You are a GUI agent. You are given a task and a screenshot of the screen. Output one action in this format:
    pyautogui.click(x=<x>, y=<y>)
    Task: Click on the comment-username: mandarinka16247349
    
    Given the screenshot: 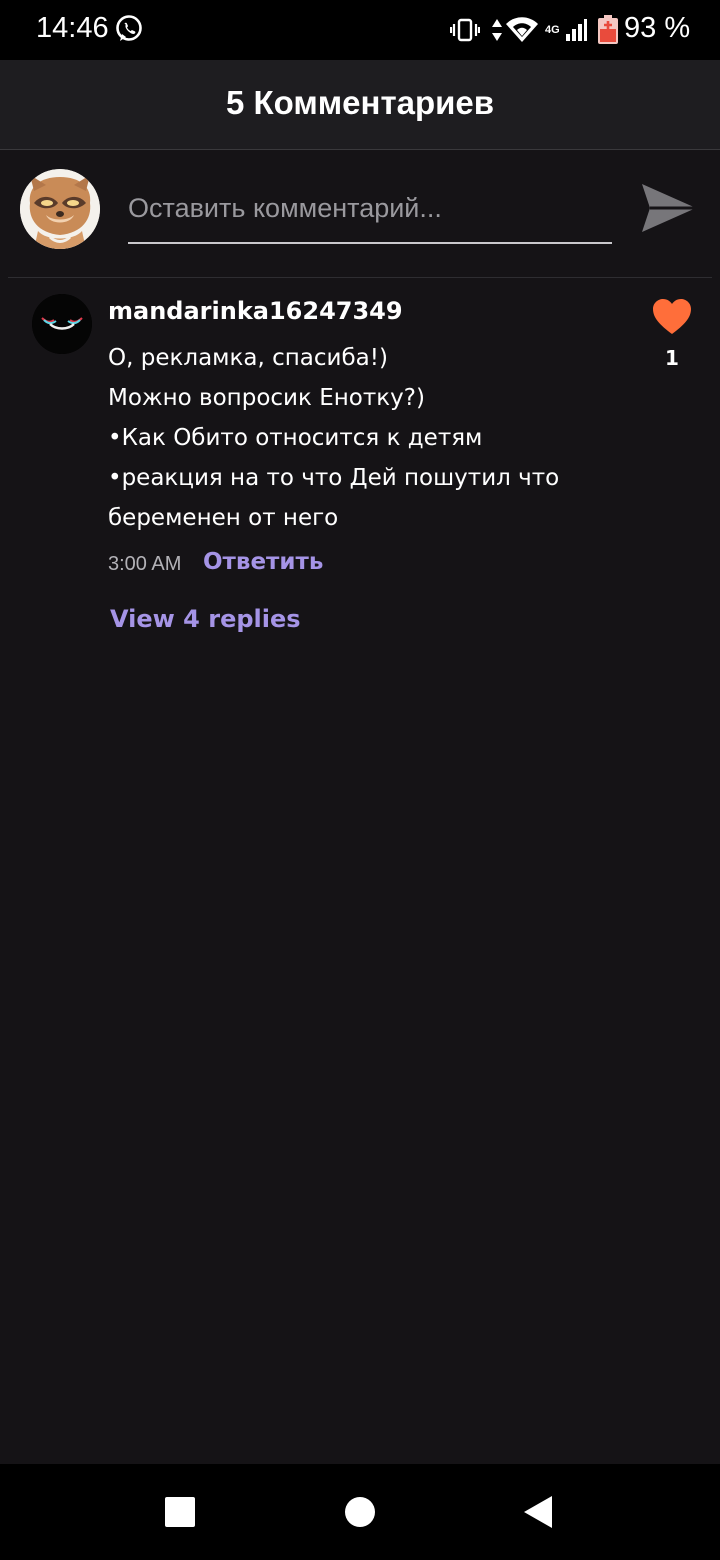 What is the action you would take?
    pyautogui.click(x=255, y=311)
    